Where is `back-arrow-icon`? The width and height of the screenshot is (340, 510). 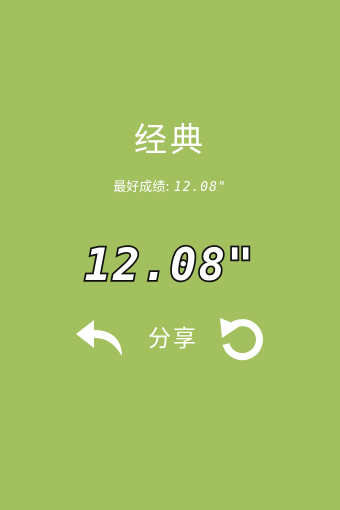 back-arrow-icon is located at coordinates (99, 338).